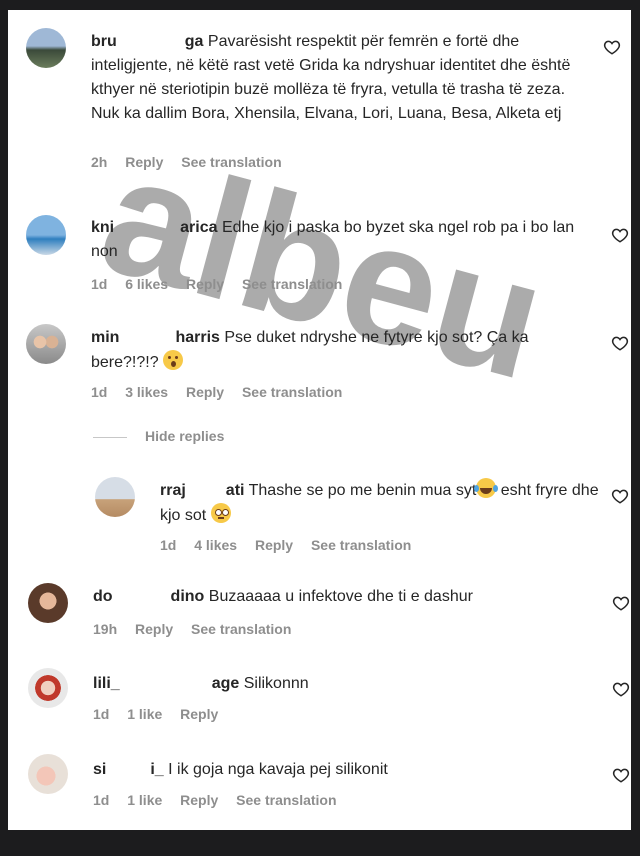  I want to click on comment-body: lili_ age Silikonnn, so click(345, 684).